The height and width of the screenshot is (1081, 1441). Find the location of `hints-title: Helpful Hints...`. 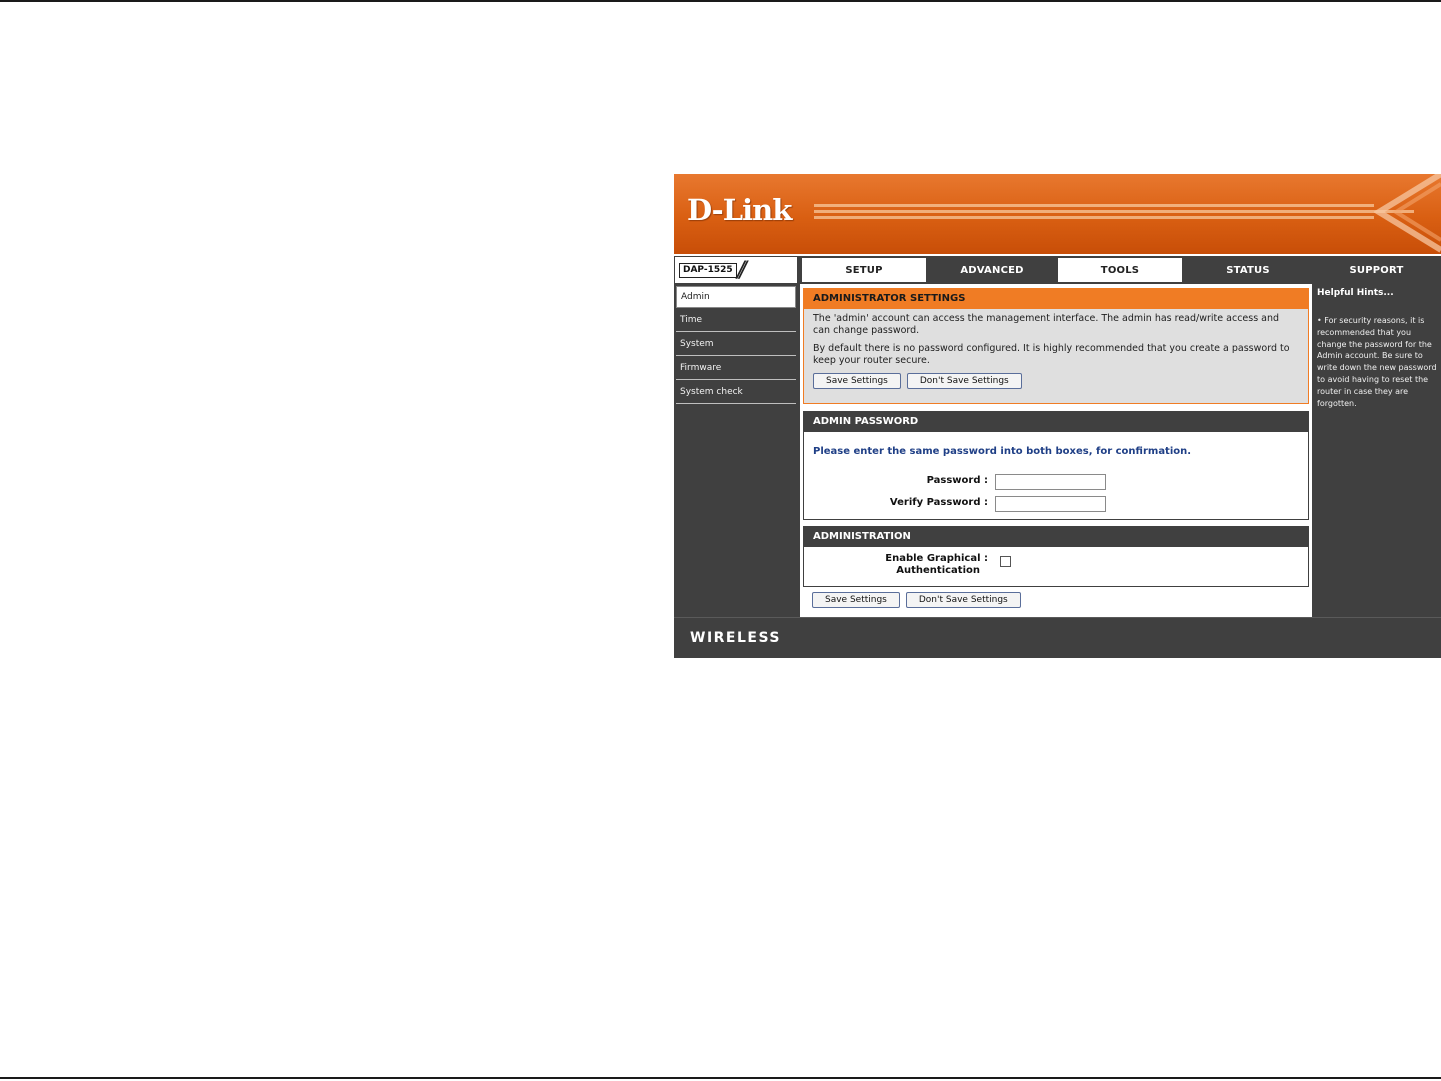

hints-title: Helpful Hints... is located at coordinates (1355, 293).